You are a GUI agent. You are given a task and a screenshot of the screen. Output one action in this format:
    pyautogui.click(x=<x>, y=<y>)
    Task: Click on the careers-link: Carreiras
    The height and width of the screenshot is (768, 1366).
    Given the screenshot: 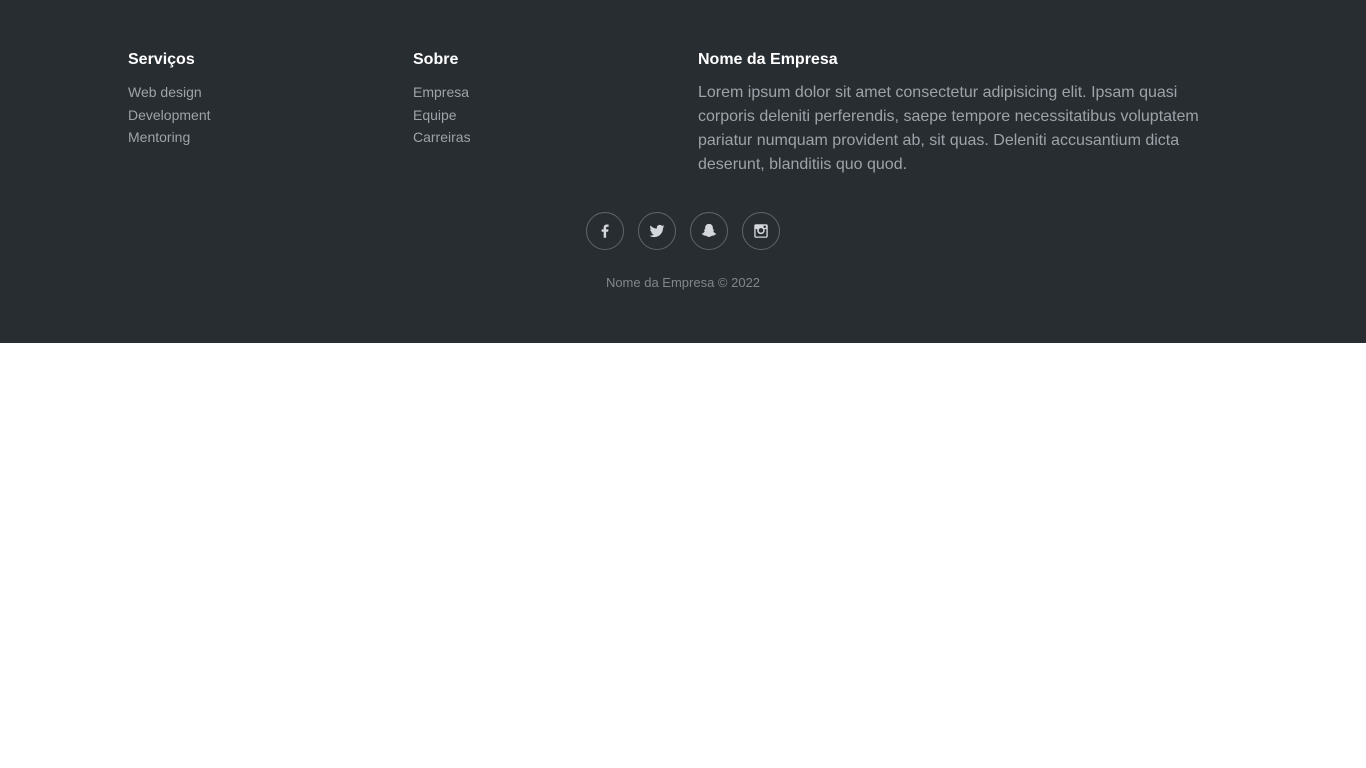 What is the action you would take?
    pyautogui.click(x=442, y=137)
    